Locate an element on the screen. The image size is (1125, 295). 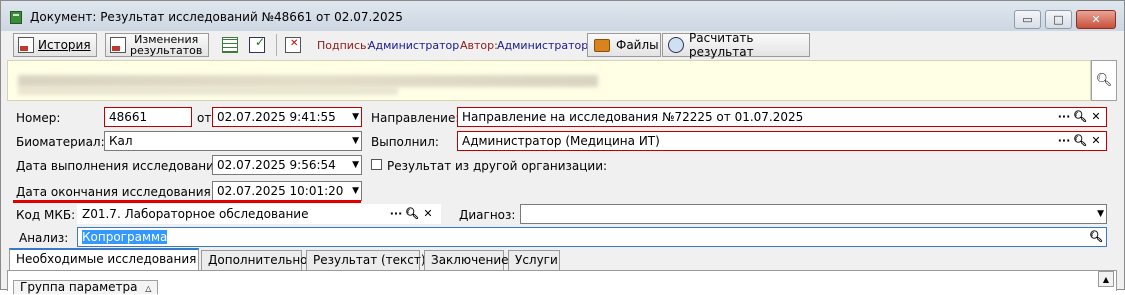
other-org-checkbox is located at coordinates (376, 164).